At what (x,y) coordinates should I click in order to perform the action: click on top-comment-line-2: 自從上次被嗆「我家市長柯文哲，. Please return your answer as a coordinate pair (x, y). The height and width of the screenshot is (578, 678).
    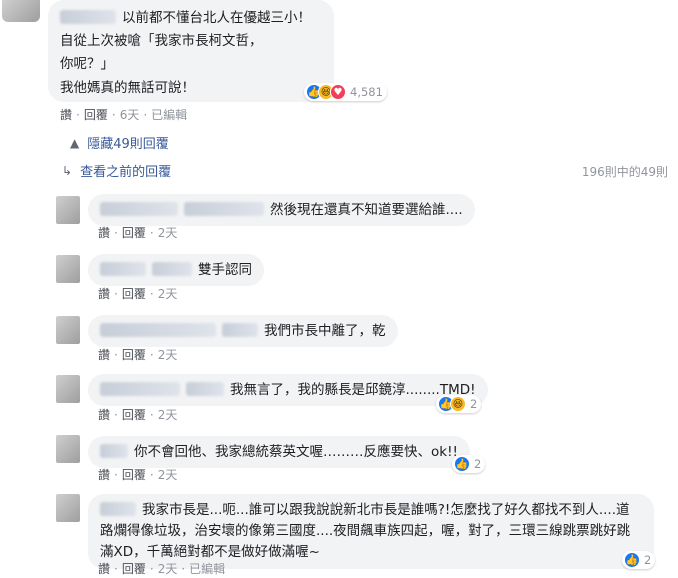
    Looking at the image, I should click on (161, 41).